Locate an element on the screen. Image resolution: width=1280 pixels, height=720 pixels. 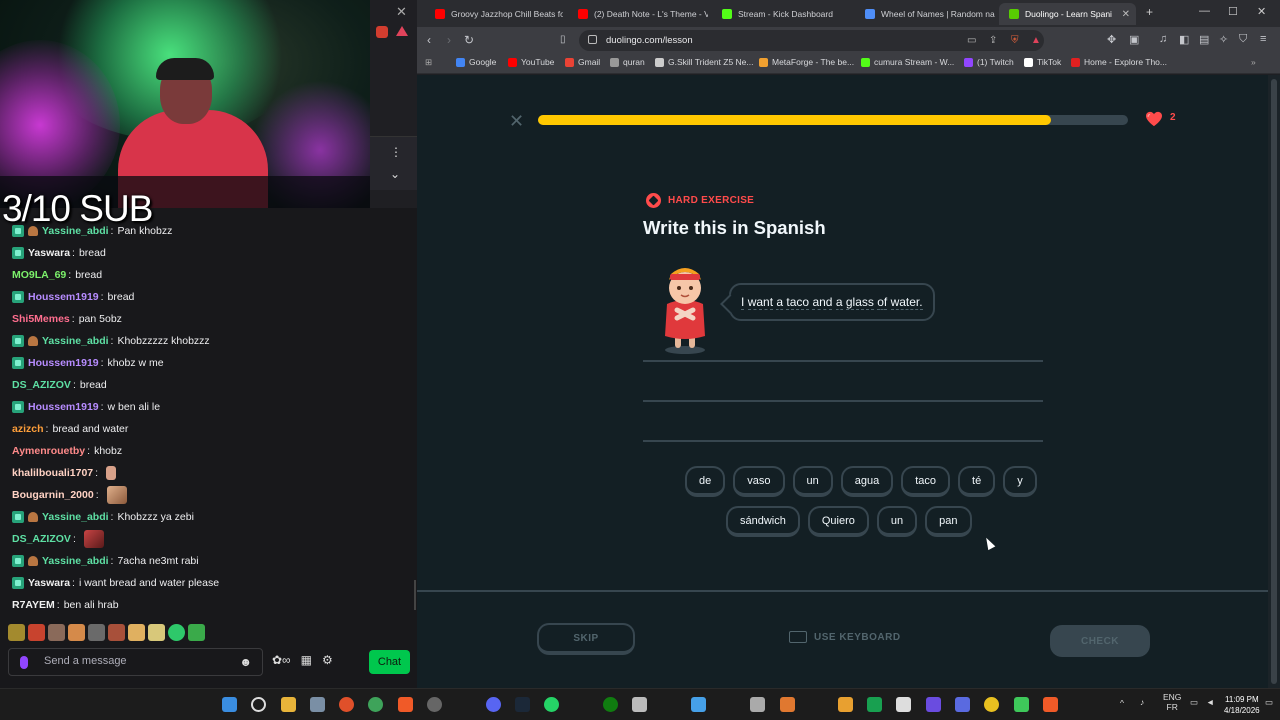
bookmark-tiktok: TikTok is located at coordinates (1042, 62).